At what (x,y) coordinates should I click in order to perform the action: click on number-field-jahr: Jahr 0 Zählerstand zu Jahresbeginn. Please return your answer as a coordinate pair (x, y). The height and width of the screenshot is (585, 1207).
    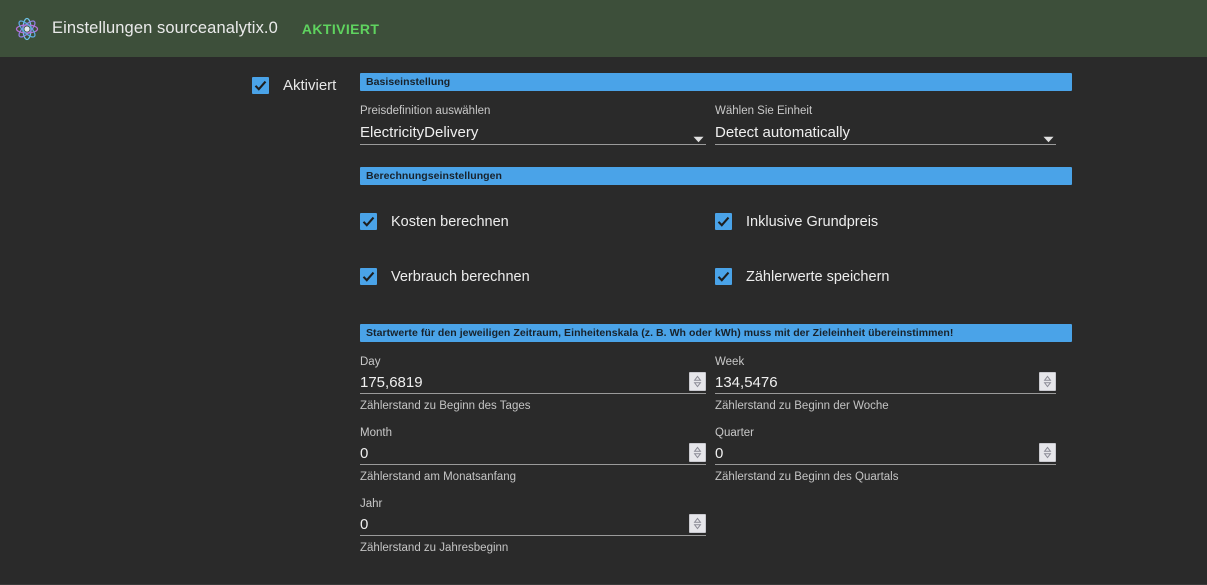
    Looking at the image, I should click on (537, 526).